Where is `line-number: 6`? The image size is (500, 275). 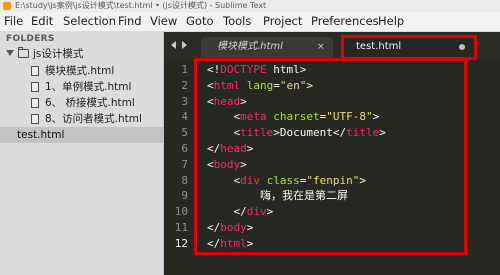 line-number: 6 is located at coordinates (184, 148).